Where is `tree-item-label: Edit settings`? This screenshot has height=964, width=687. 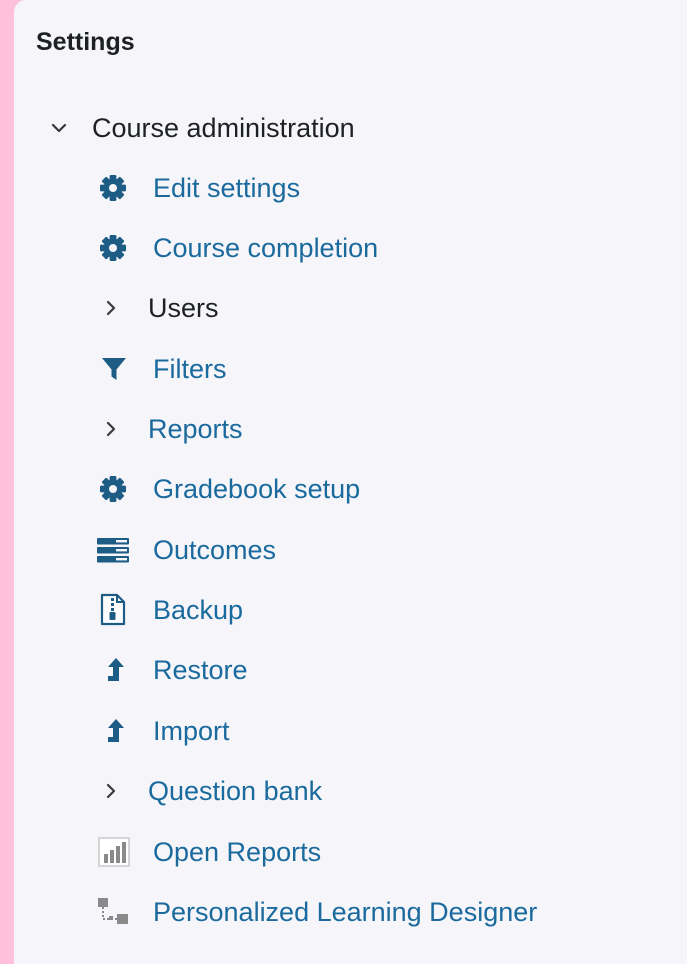
tree-item-label: Edit settings is located at coordinates (227, 187).